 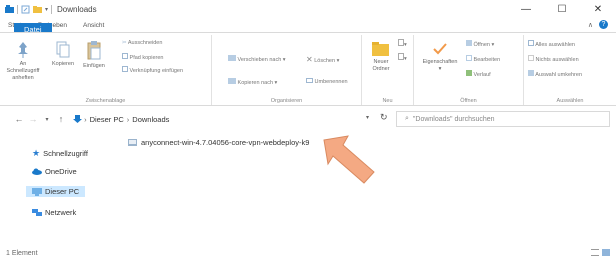 What do you see at coordinates (107, 119) in the screenshot?
I see `breadcrumb-this-pc: Dieser PC` at bounding box center [107, 119].